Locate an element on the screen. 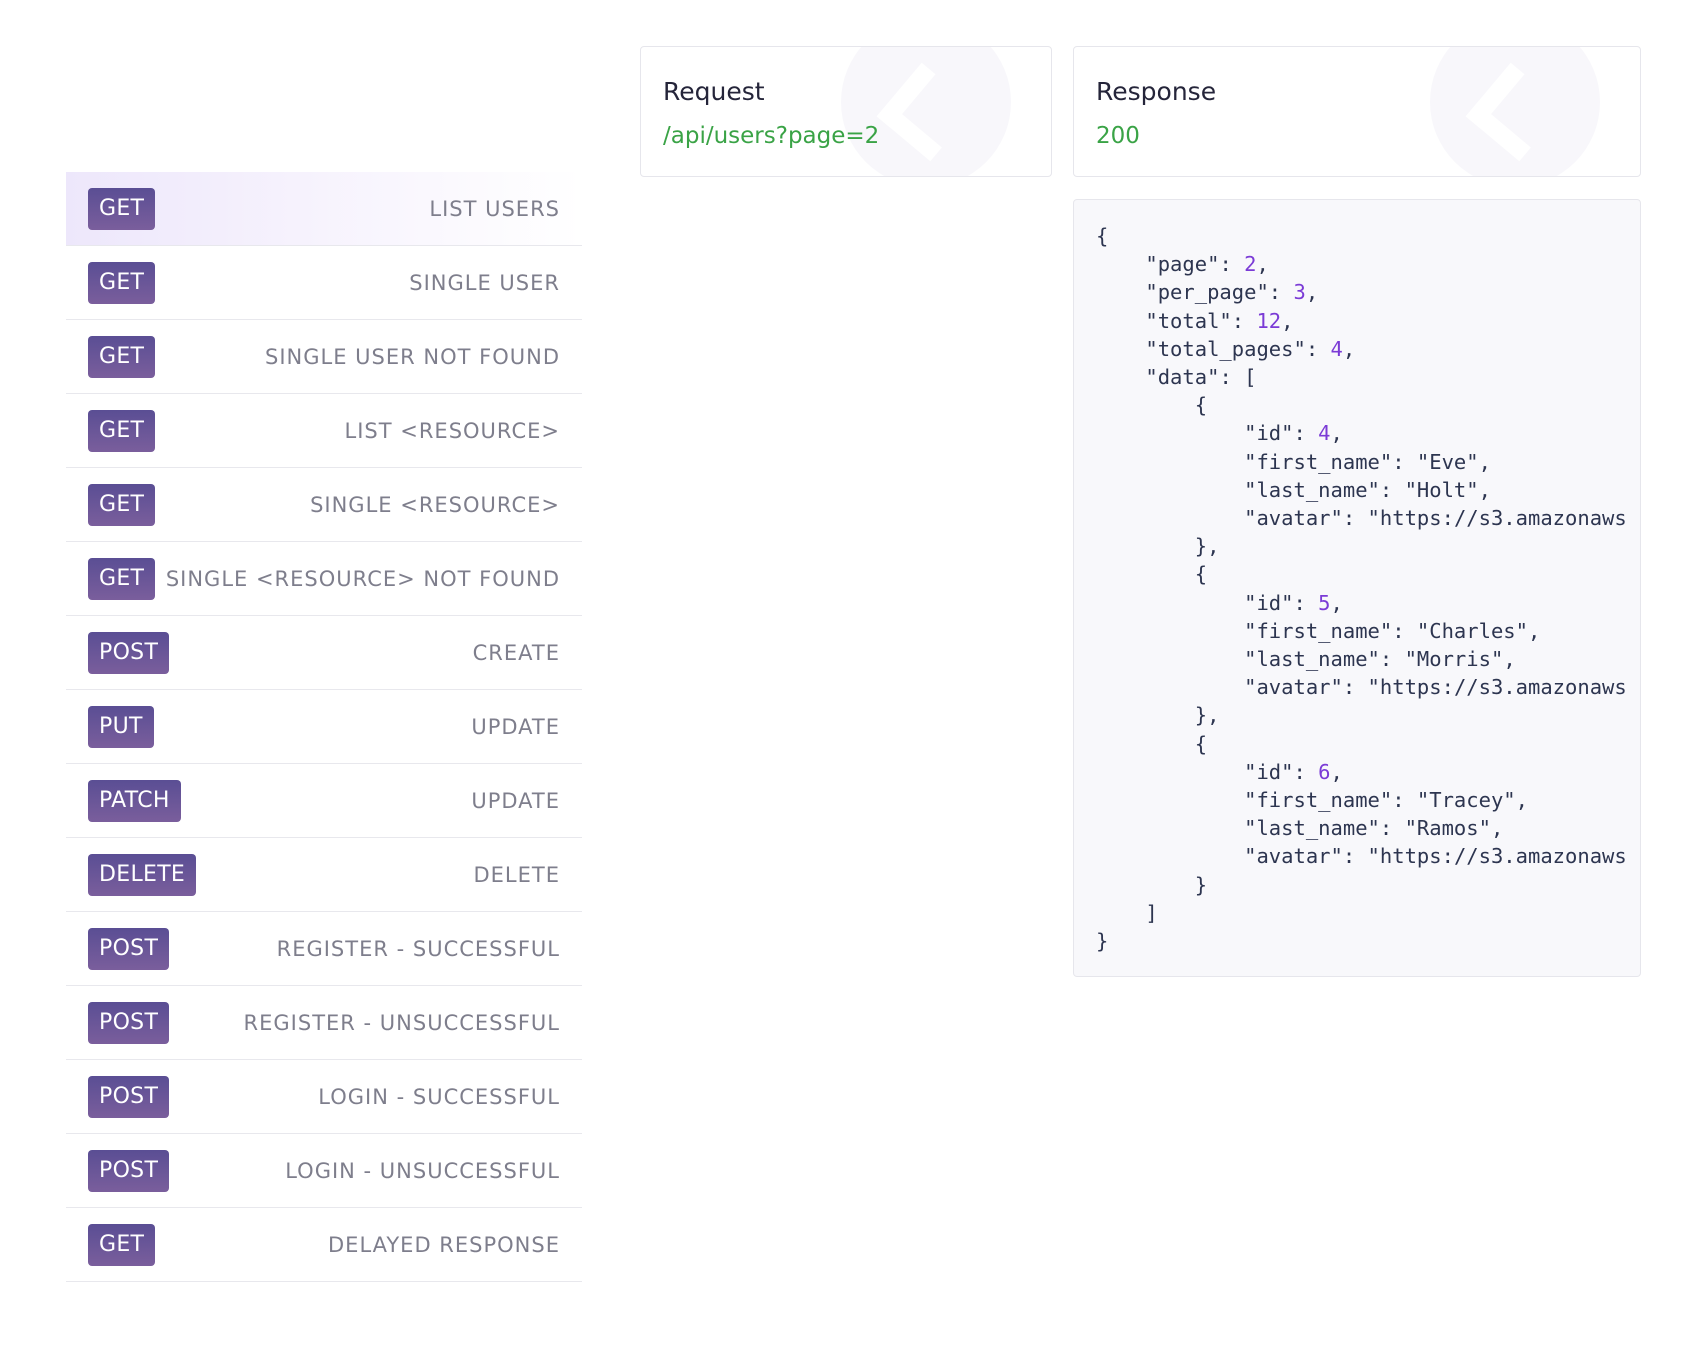 This screenshot has height=1350, width=1704. endpoint-item: GET SINGLE <RESOURCE> NOT FOUND is located at coordinates (324, 579).